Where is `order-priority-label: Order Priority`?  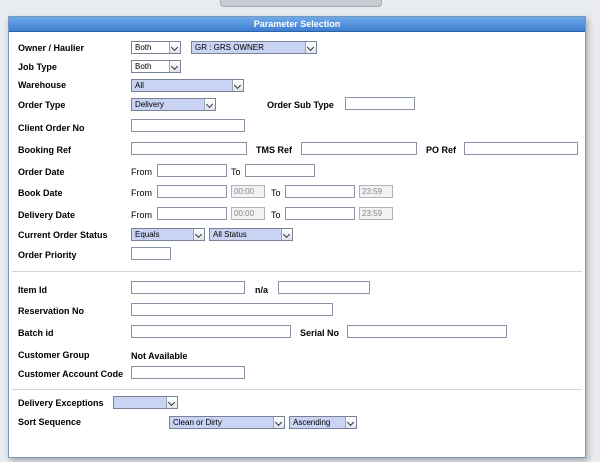
order-priority-label: Order Priority is located at coordinates (47, 255).